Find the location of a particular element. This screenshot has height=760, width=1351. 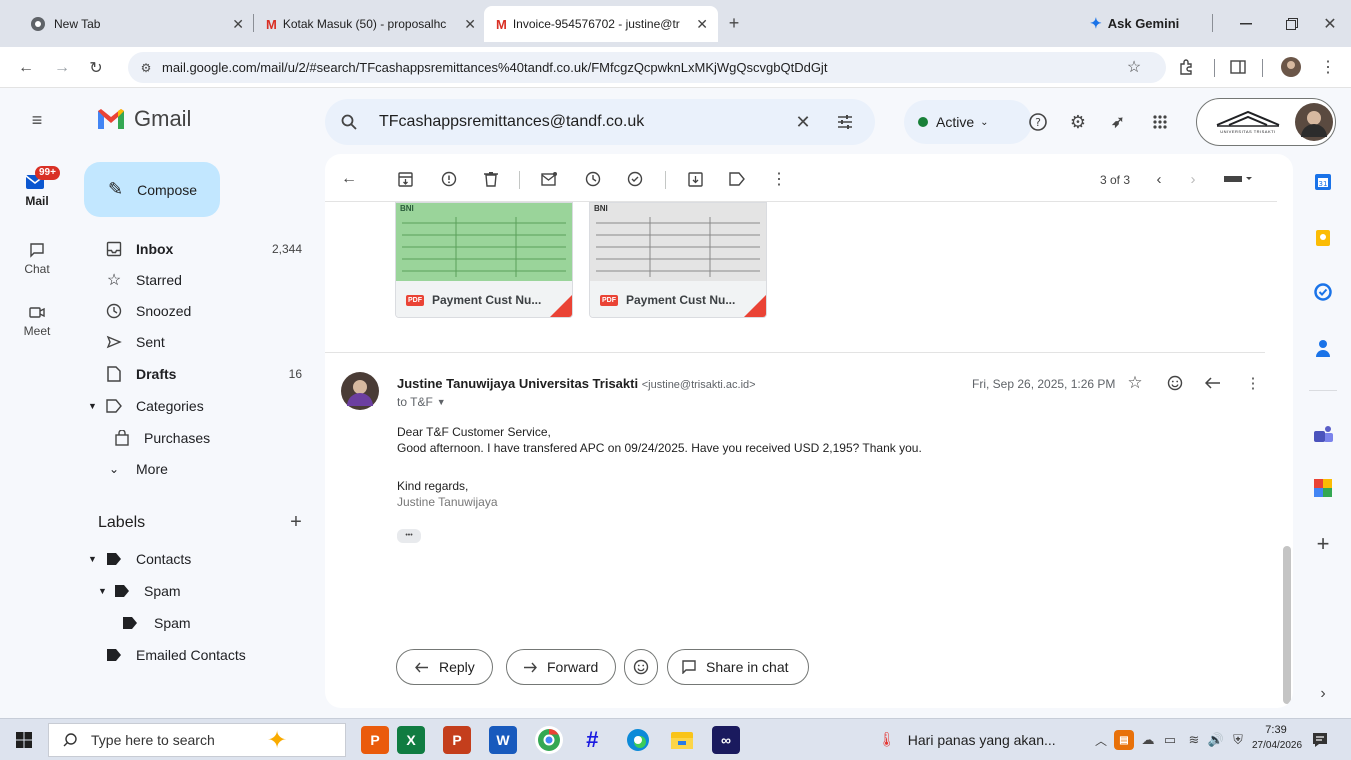

nav-item-drafts: Drafts 16 is located at coordinates (194, 374).